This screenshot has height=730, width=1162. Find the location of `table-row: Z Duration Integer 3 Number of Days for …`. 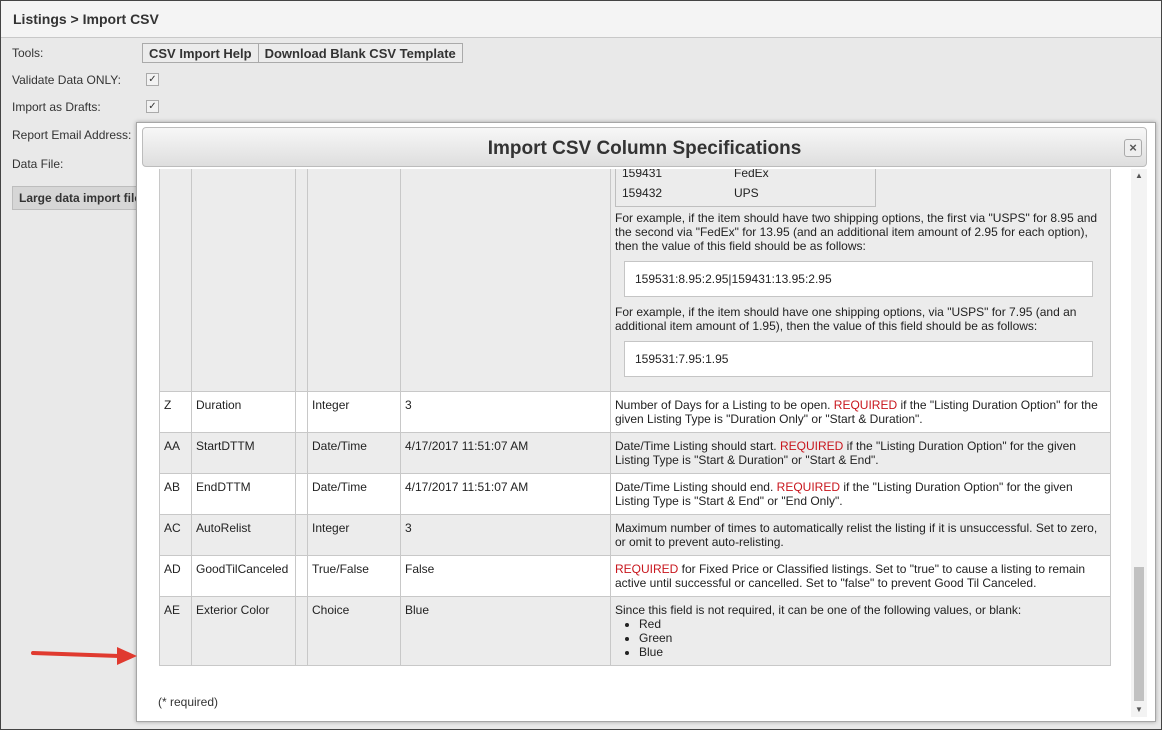

table-row: Z Duration Integer 3 Number of Days for … is located at coordinates (635, 412).